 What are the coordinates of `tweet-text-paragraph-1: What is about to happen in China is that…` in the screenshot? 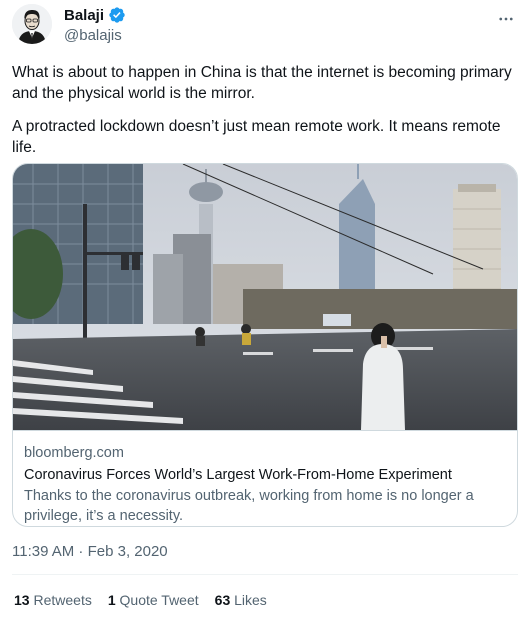 It's located at (262, 83).